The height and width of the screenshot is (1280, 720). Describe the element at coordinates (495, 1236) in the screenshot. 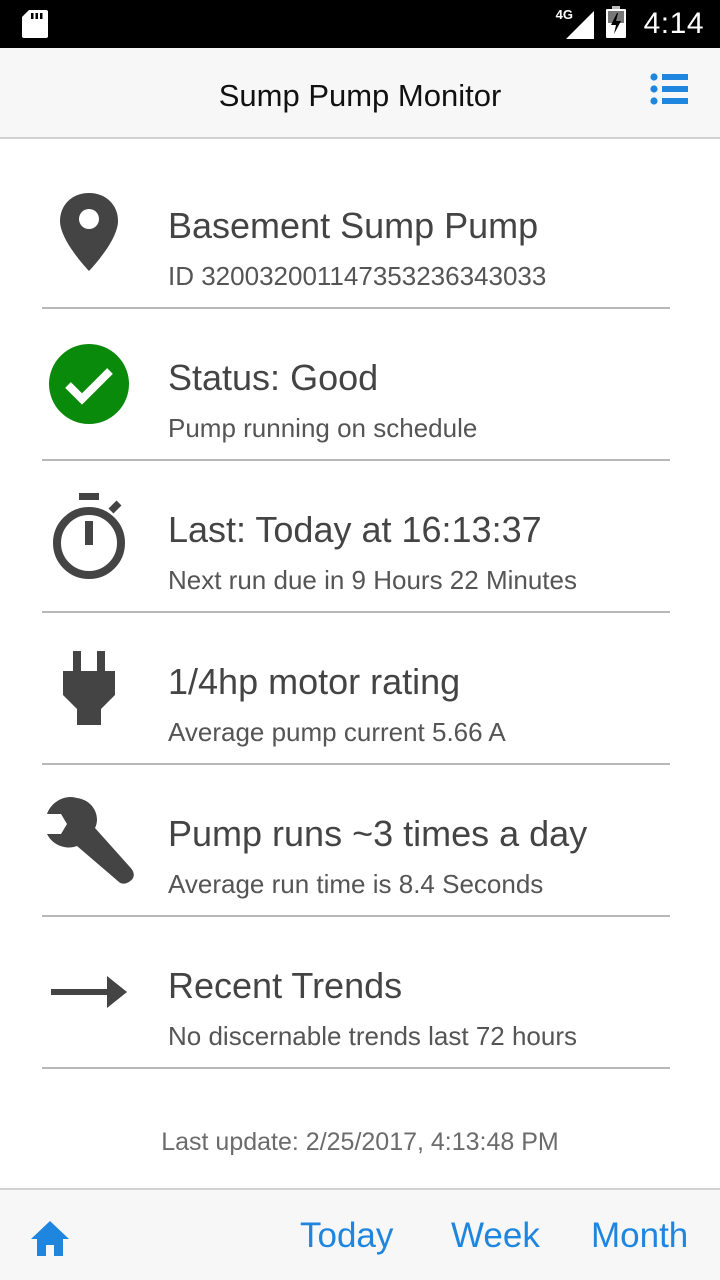

I see `nav-week: Week` at that location.